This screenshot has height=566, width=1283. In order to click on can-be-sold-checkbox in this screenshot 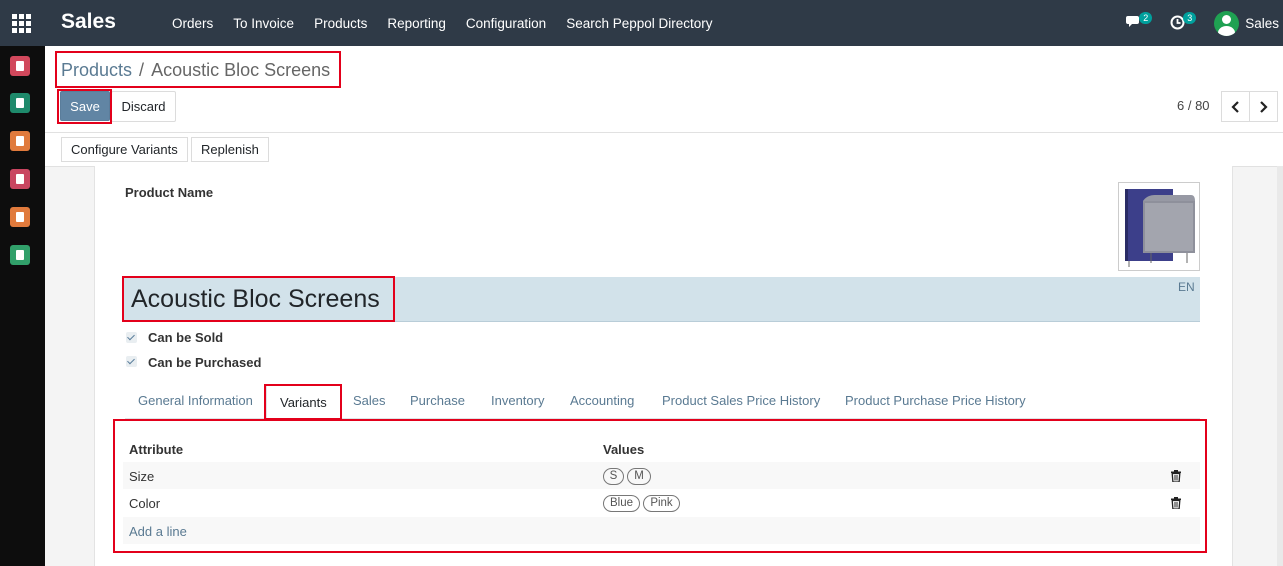, I will do `click(131, 337)`.